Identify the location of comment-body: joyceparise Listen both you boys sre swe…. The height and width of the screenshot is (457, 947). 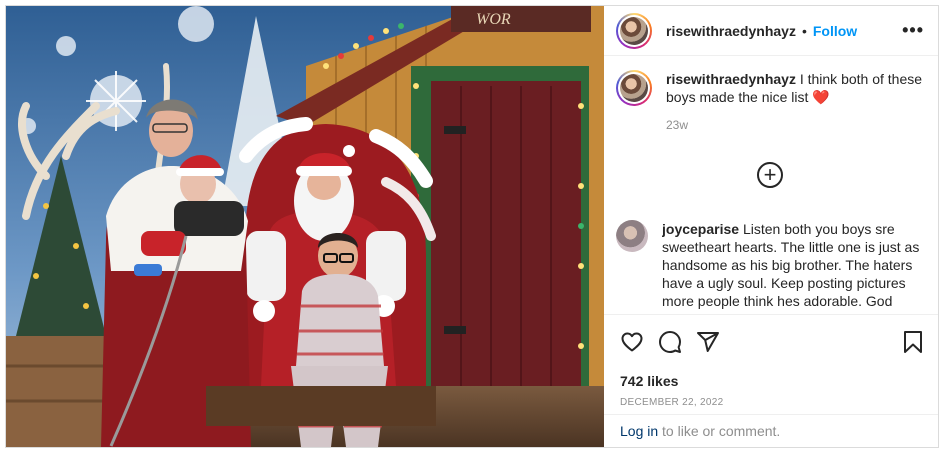
(793, 267).